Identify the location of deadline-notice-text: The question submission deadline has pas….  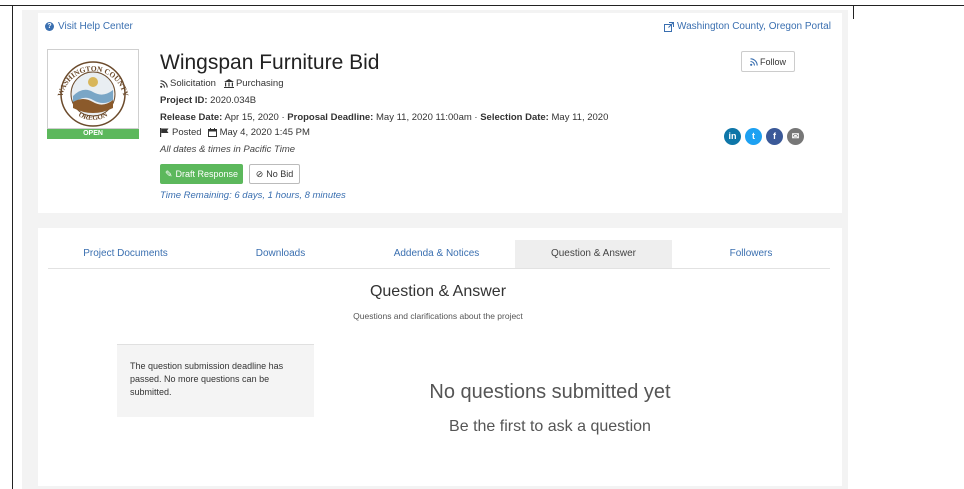
(207, 379).